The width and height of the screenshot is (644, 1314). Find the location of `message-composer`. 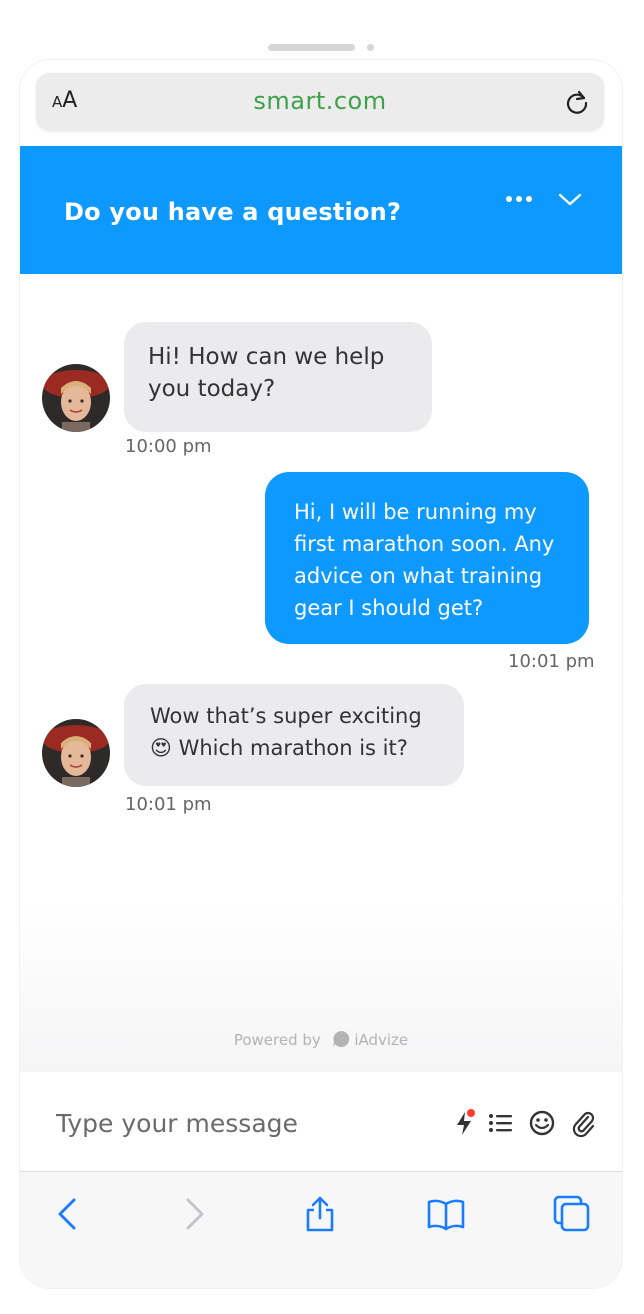

message-composer is located at coordinates (321, 1122).